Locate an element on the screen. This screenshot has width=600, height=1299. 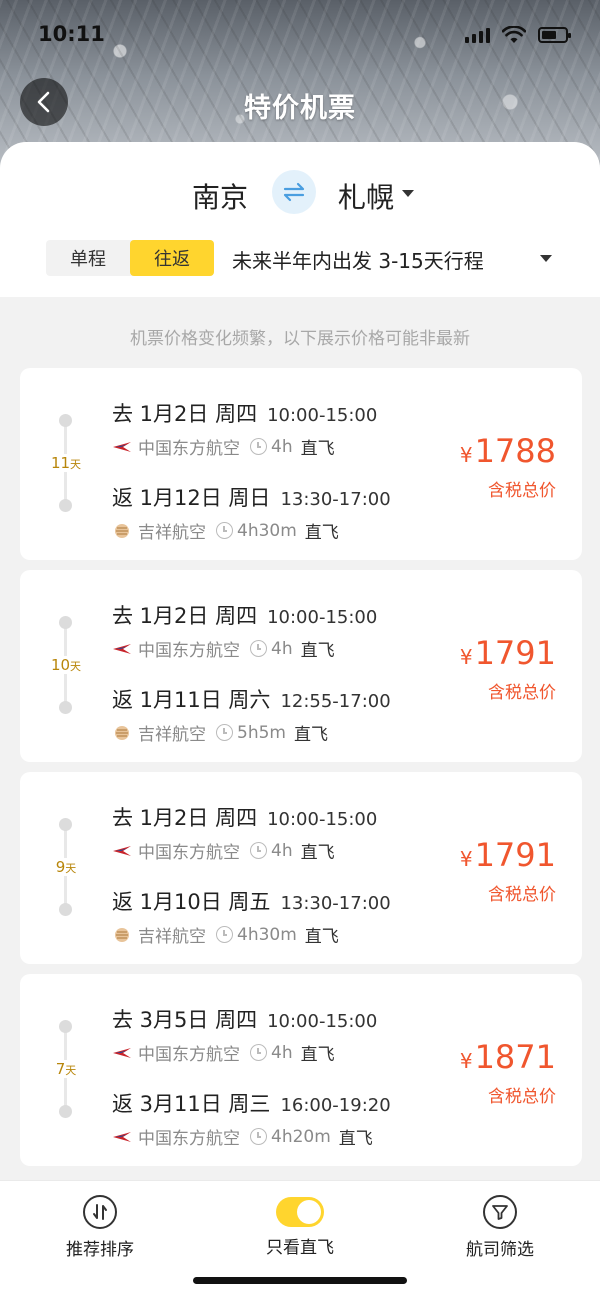
outbound-leg: 去 3月5日 周四 10:00-15:00 中国东方航空 4h 直飞 is located at coordinates (282, 1034).